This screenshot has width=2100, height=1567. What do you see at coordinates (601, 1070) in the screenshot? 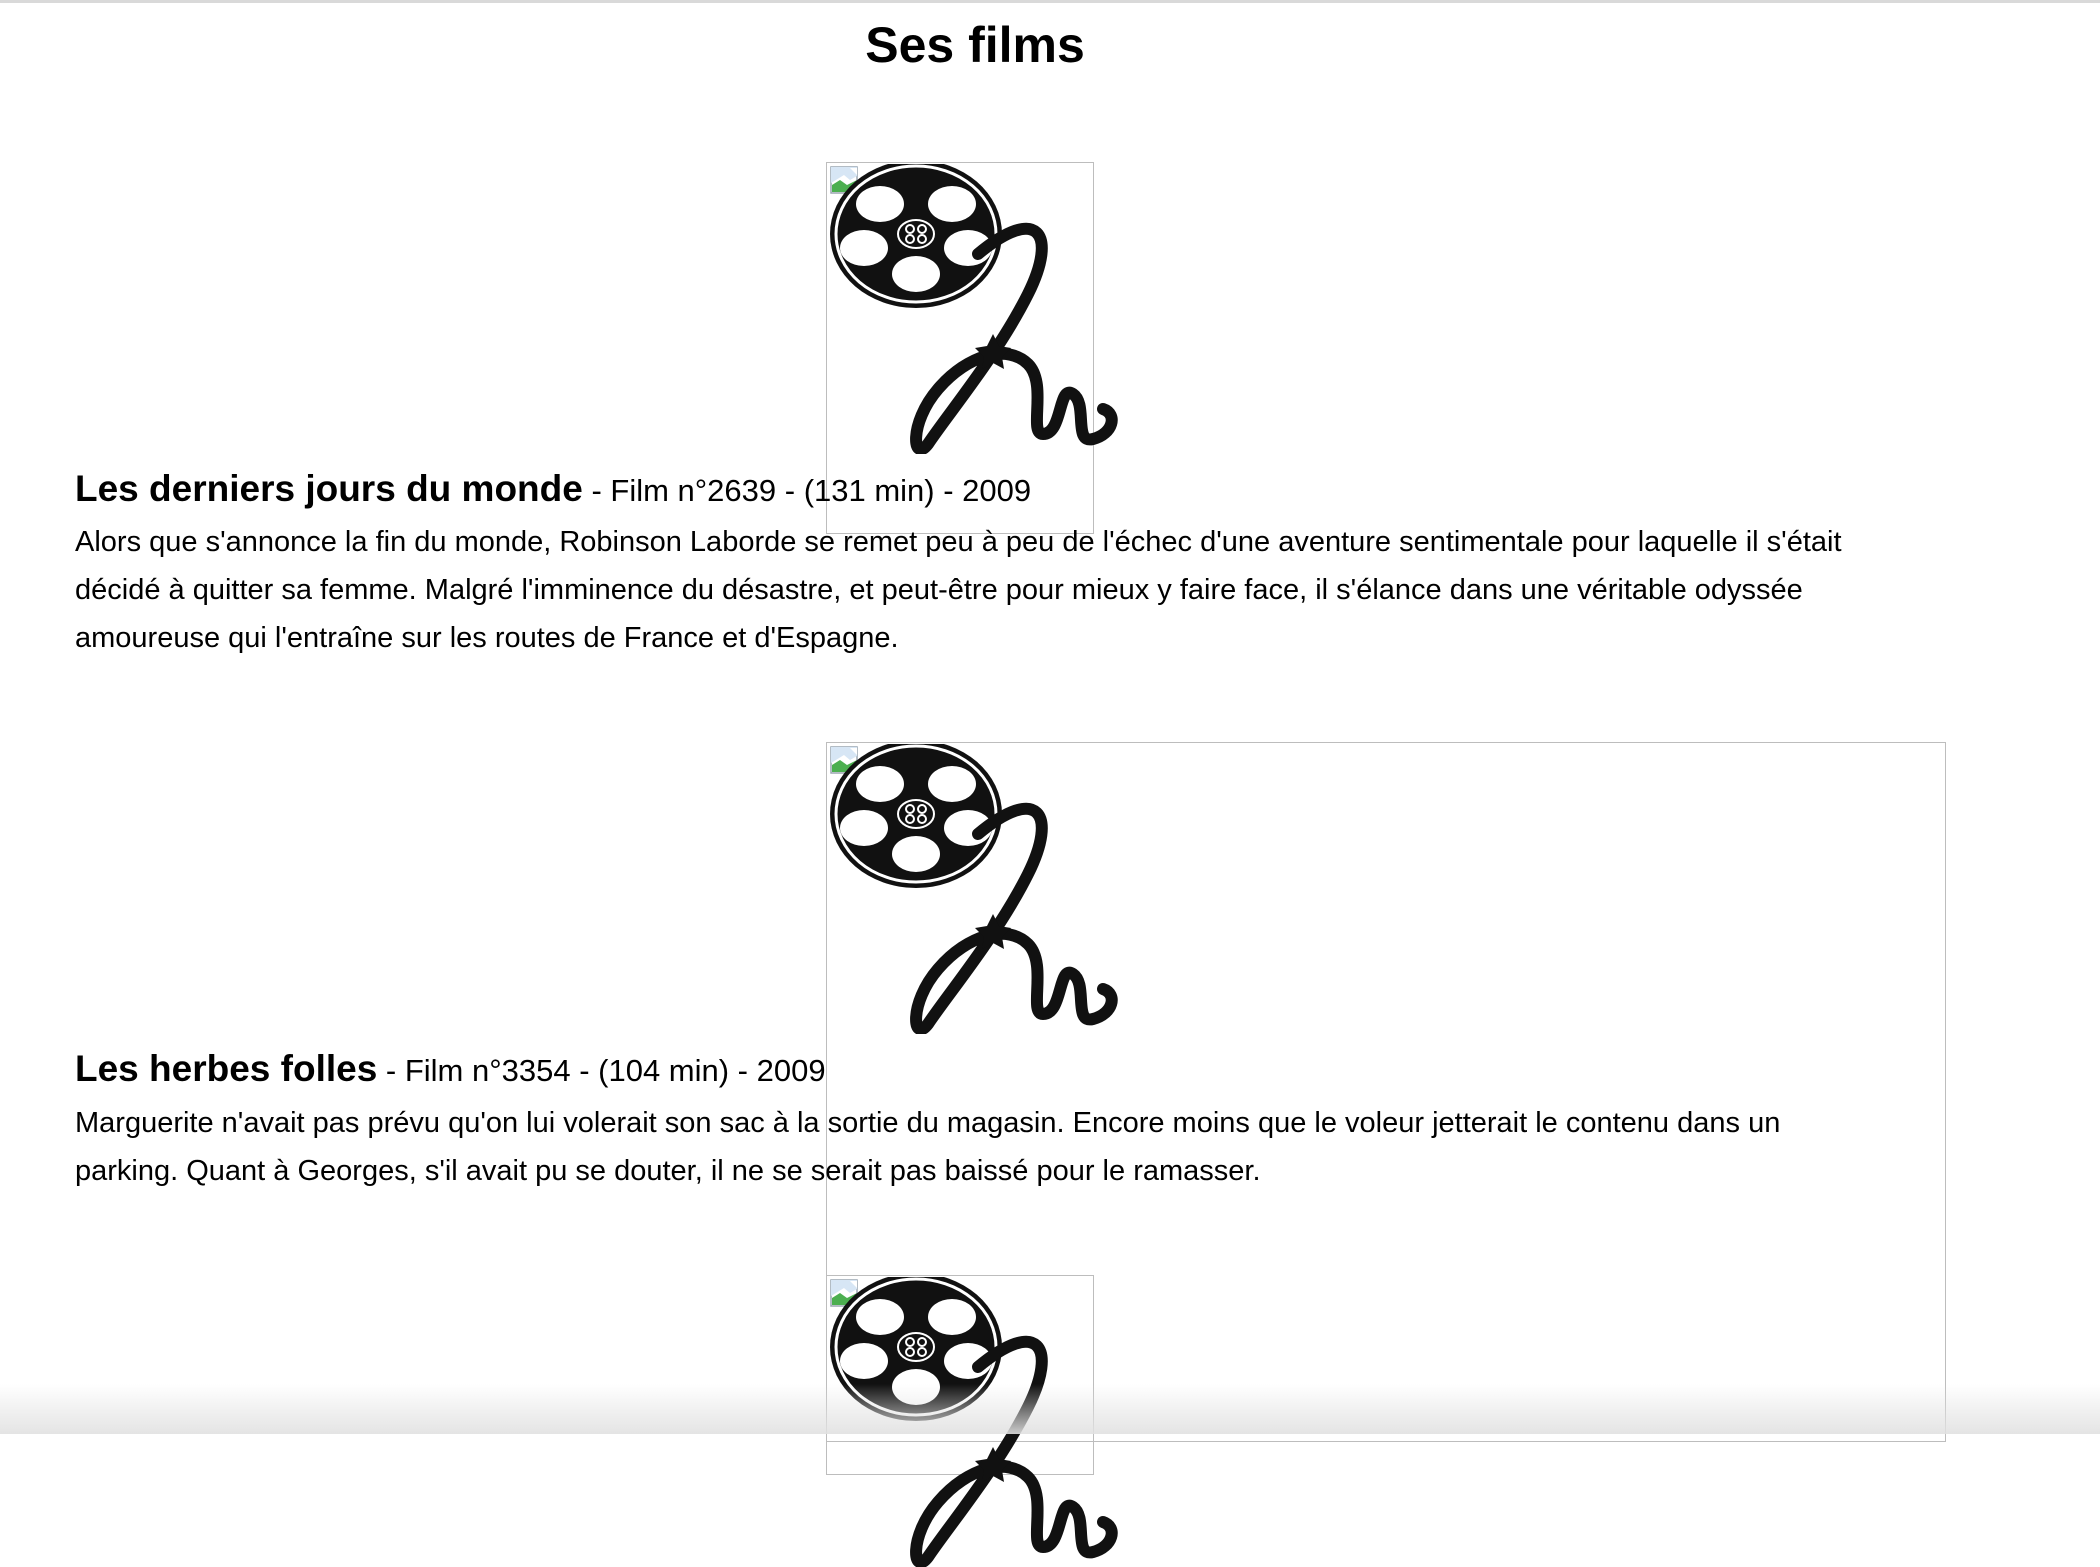
I see `film-meta: - Film n°3354 - (104 min) - 2009` at bounding box center [601, 1070].